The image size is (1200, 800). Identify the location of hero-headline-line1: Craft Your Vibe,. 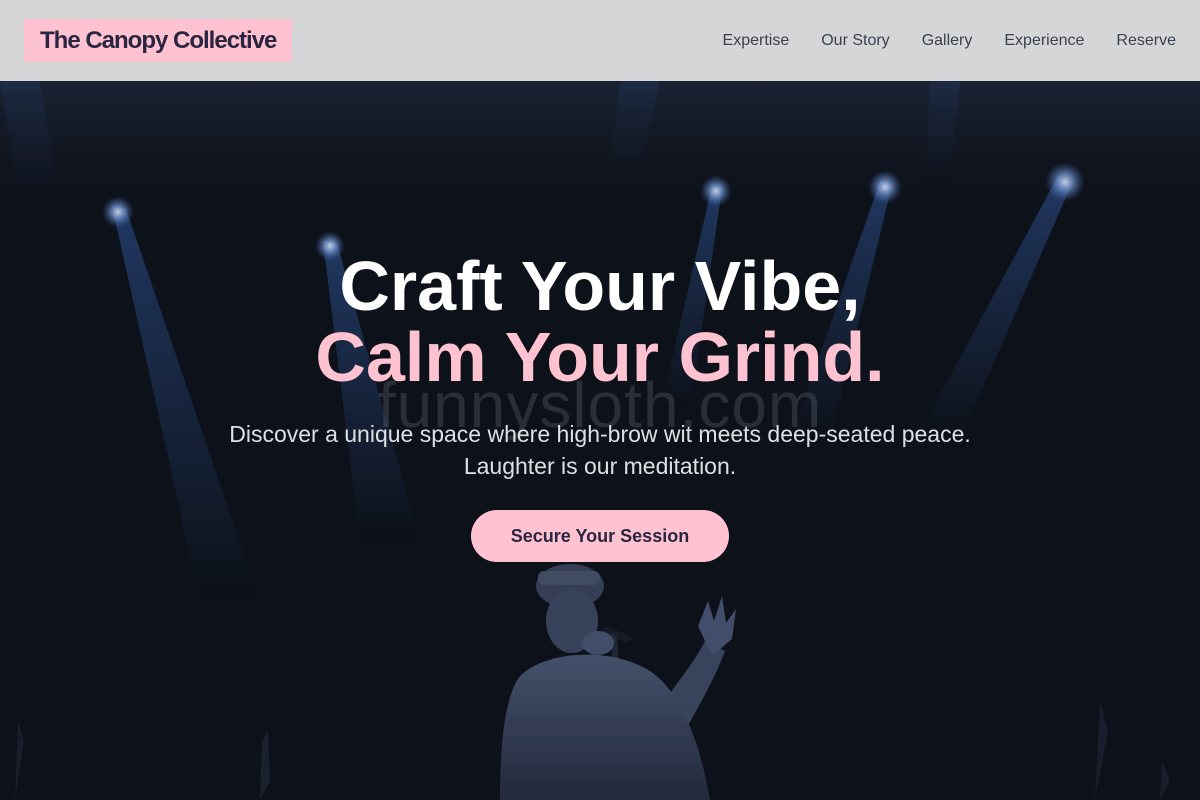
(600, 286).